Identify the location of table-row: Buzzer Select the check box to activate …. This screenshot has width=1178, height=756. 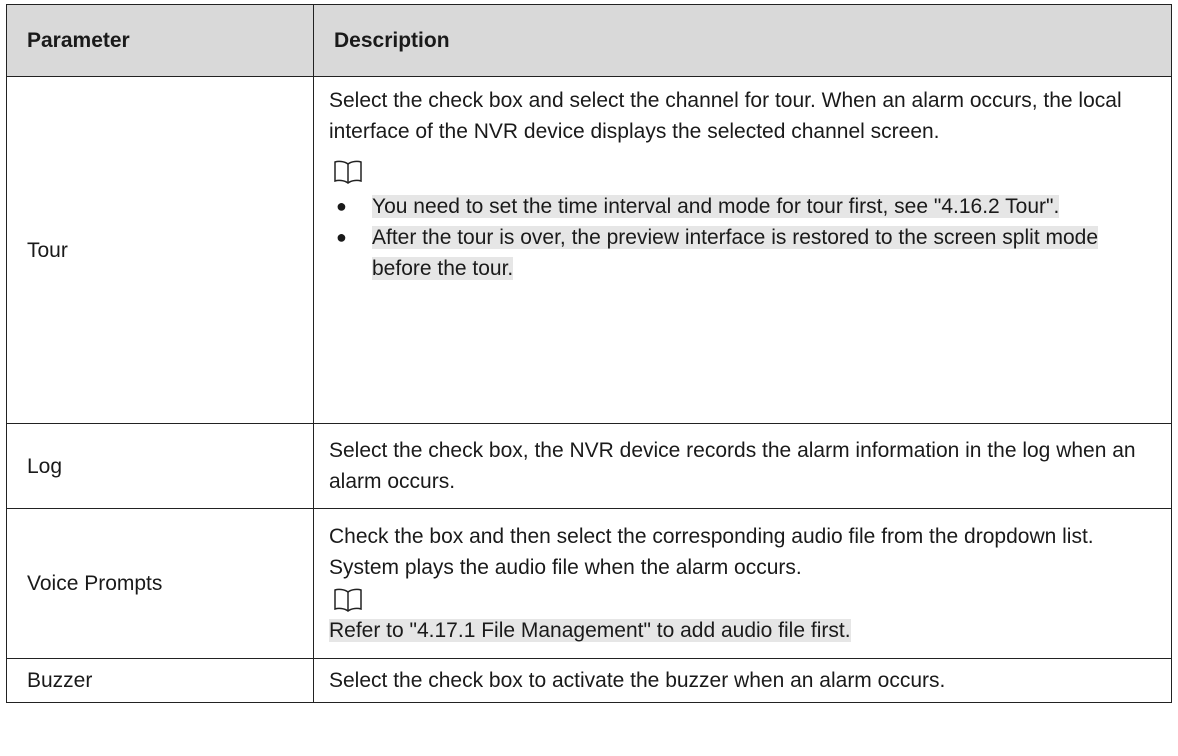
(589, 680).